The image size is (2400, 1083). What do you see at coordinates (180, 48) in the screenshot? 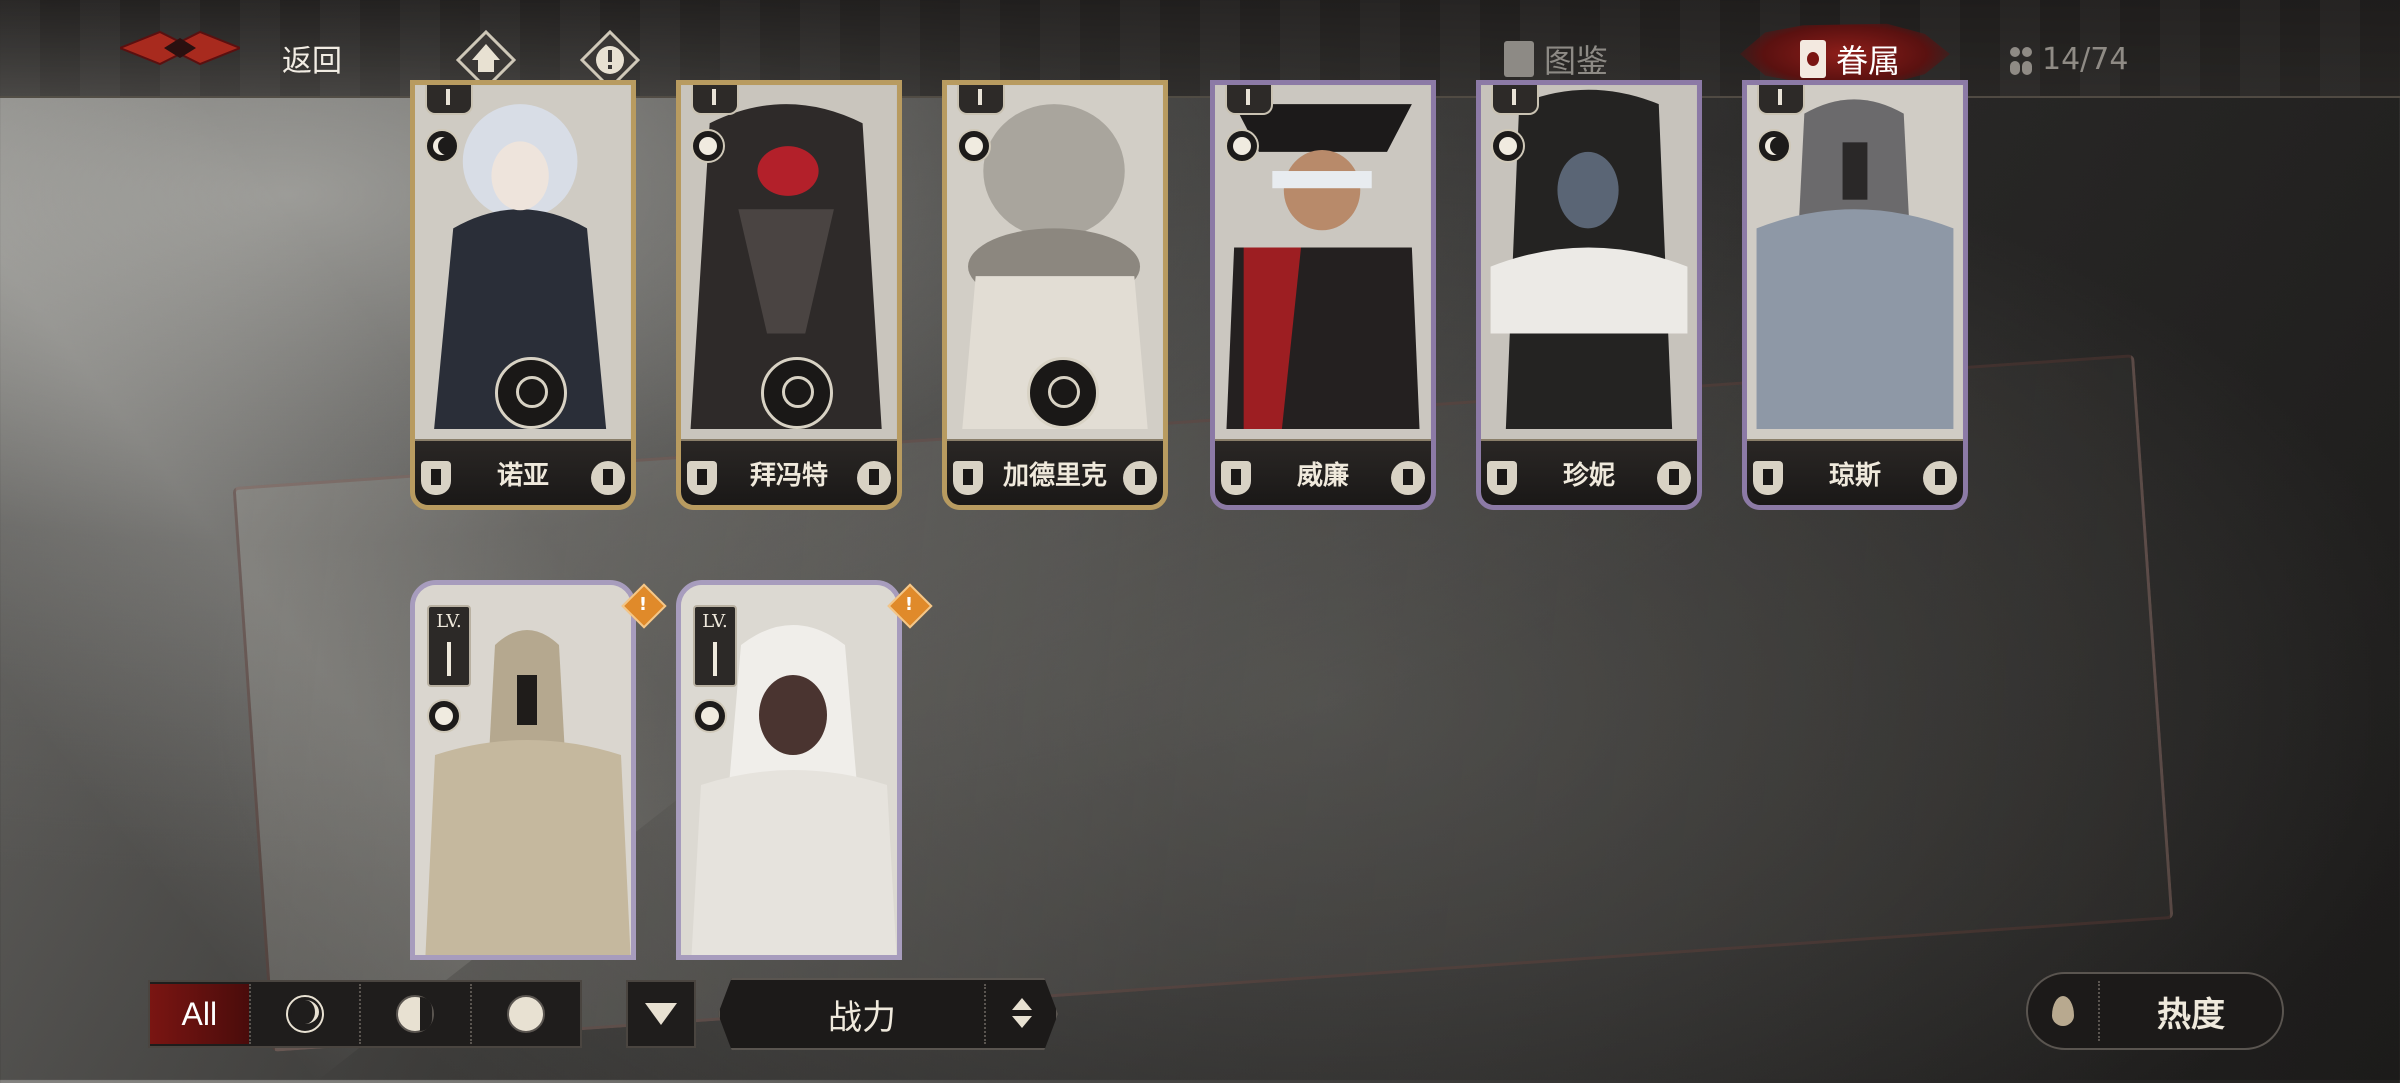
I see `back-emblem-icon` at bounding box center [180, 48].